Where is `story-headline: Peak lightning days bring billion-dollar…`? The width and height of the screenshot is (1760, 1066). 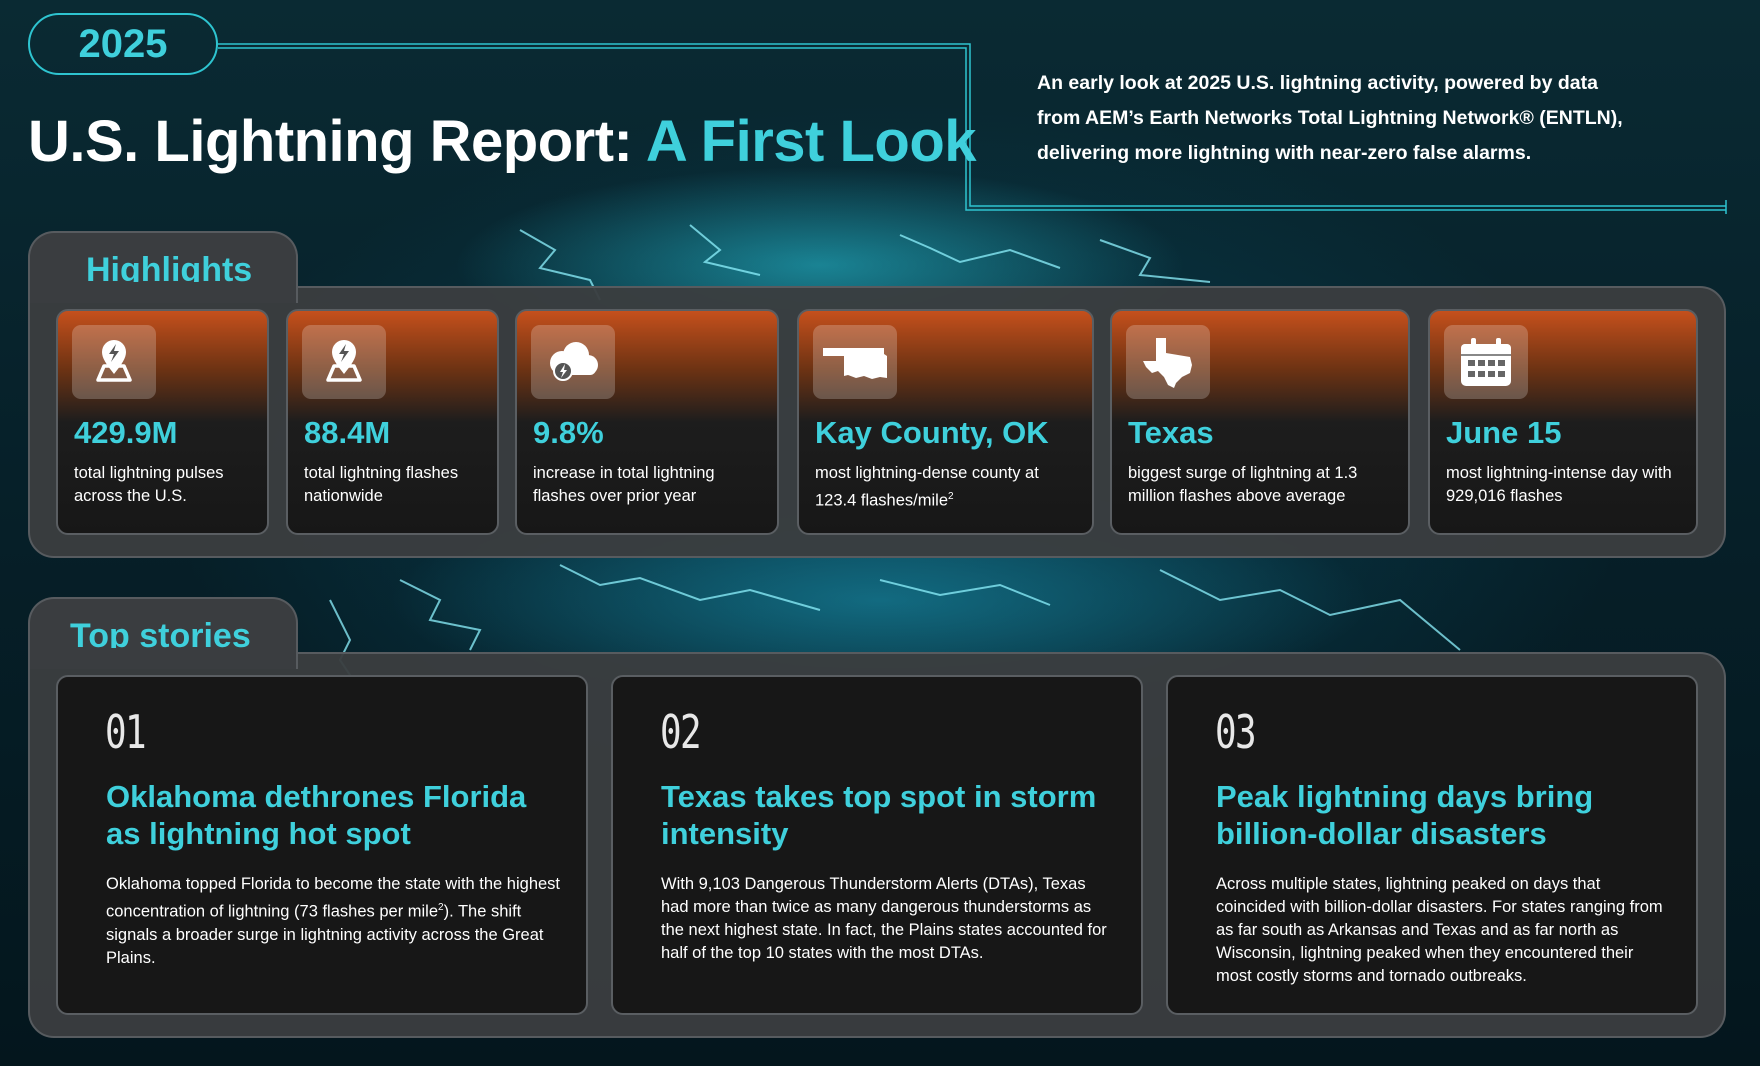
story-headline: Peak lightning days bring billion-dollar… is located at coordinates (1405, 815).